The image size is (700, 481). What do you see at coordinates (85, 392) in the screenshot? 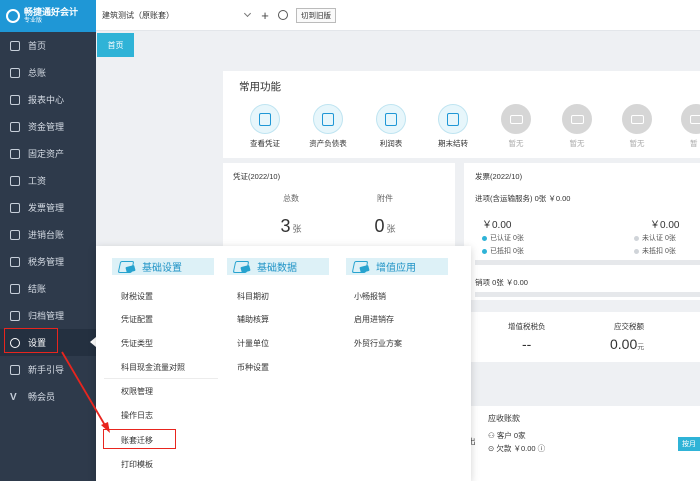
I see `annotation-arrow-icon` at bounding box center [85, 392].